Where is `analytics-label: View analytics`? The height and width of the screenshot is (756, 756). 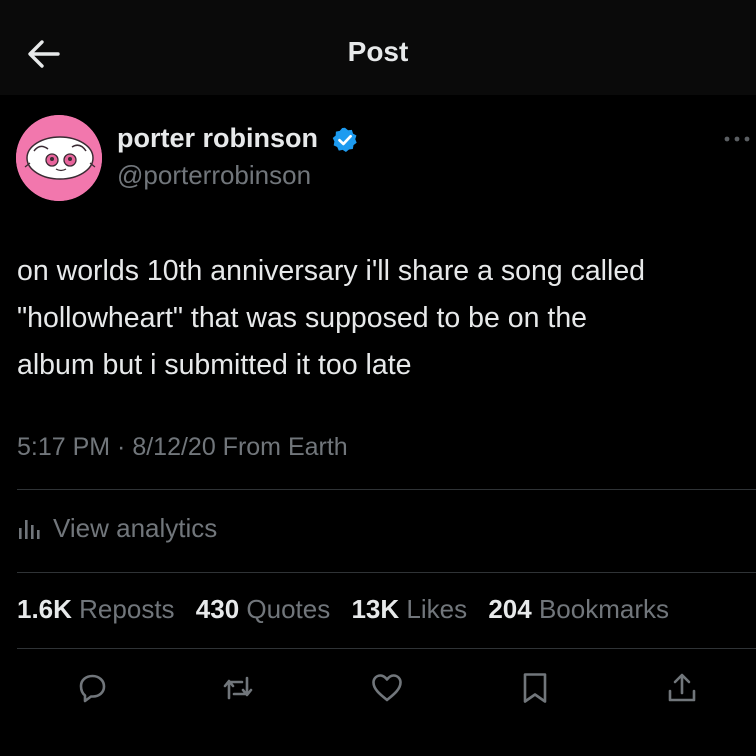 analytics-label: View analytics is located at coordinates (135, 527).